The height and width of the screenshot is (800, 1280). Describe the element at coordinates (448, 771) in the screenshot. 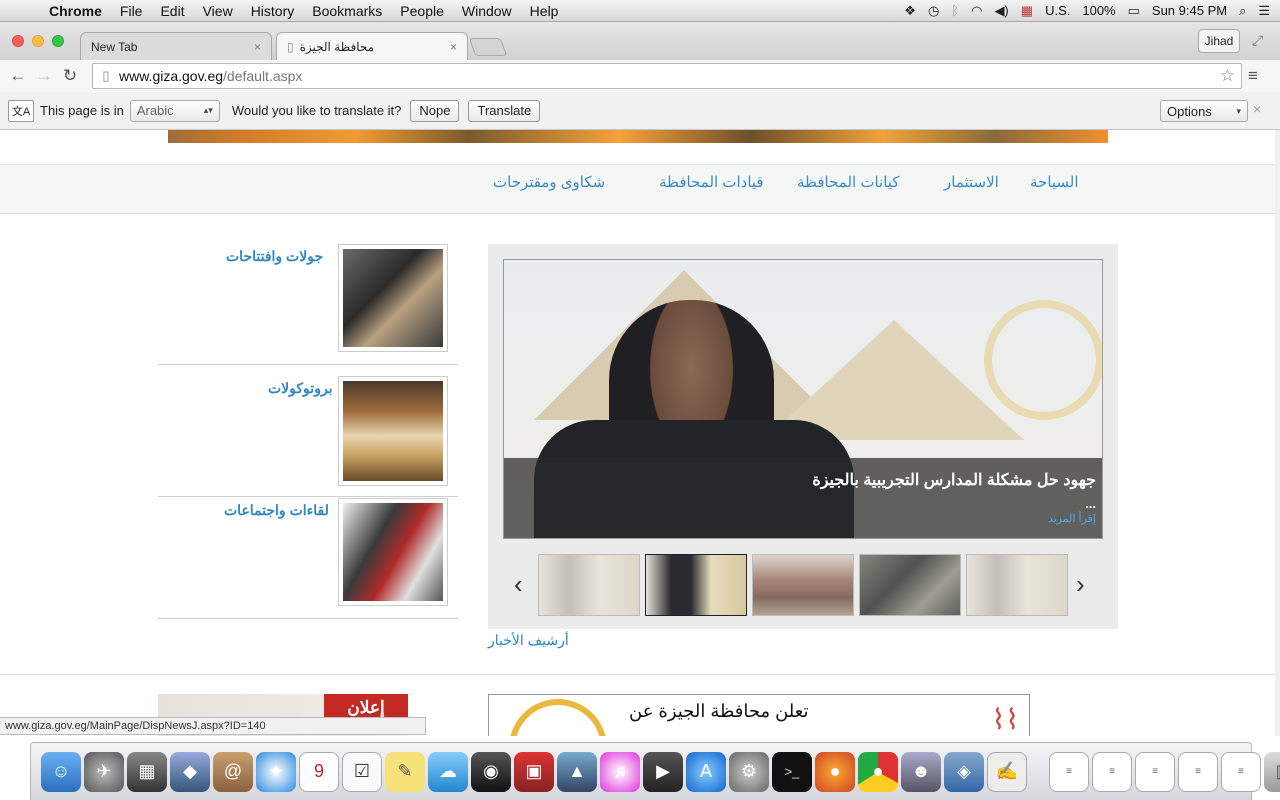

I see `messages-icon: ☁` at that location.